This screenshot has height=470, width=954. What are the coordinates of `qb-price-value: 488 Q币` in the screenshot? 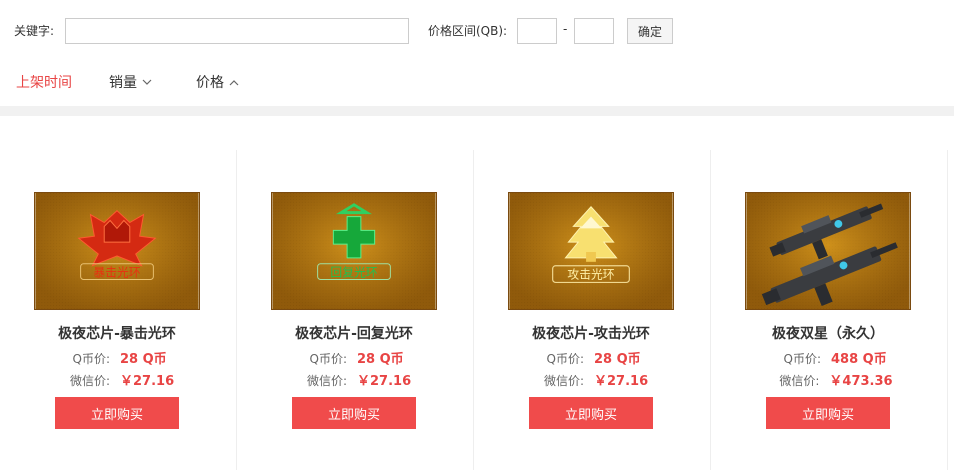 It's located at (859, 359).